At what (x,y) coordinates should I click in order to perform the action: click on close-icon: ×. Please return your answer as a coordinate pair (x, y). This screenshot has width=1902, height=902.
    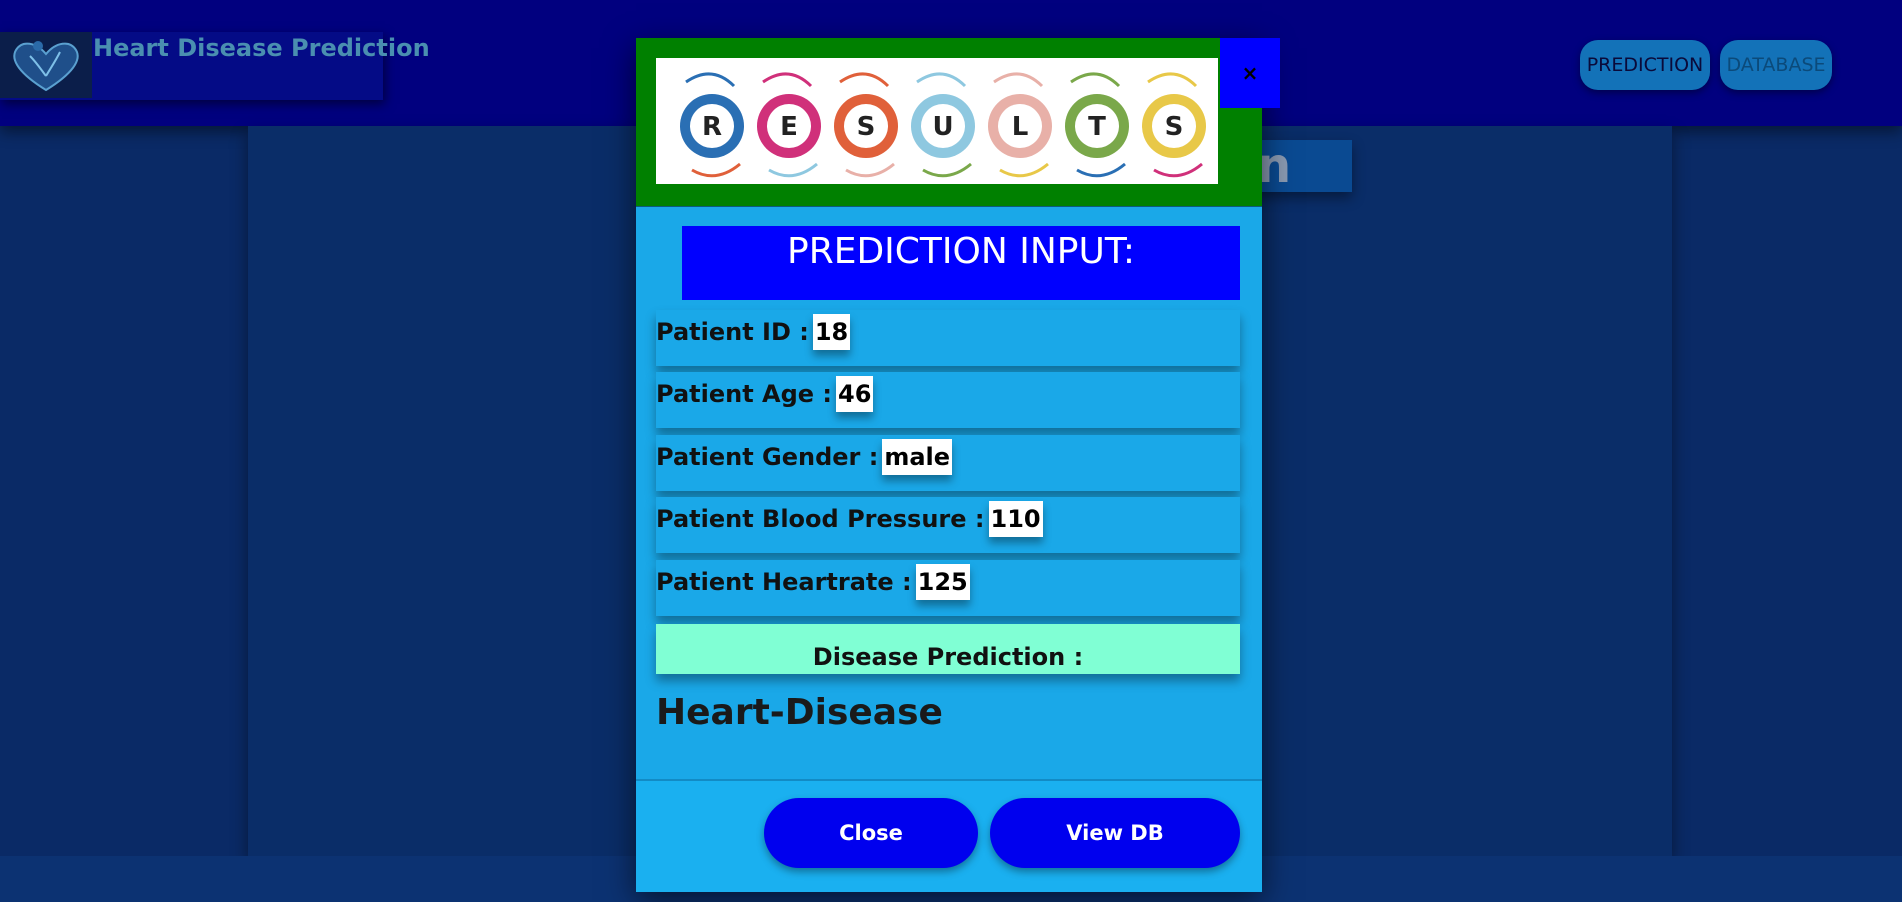
    Looking at the image, I should click on (1250, 73).